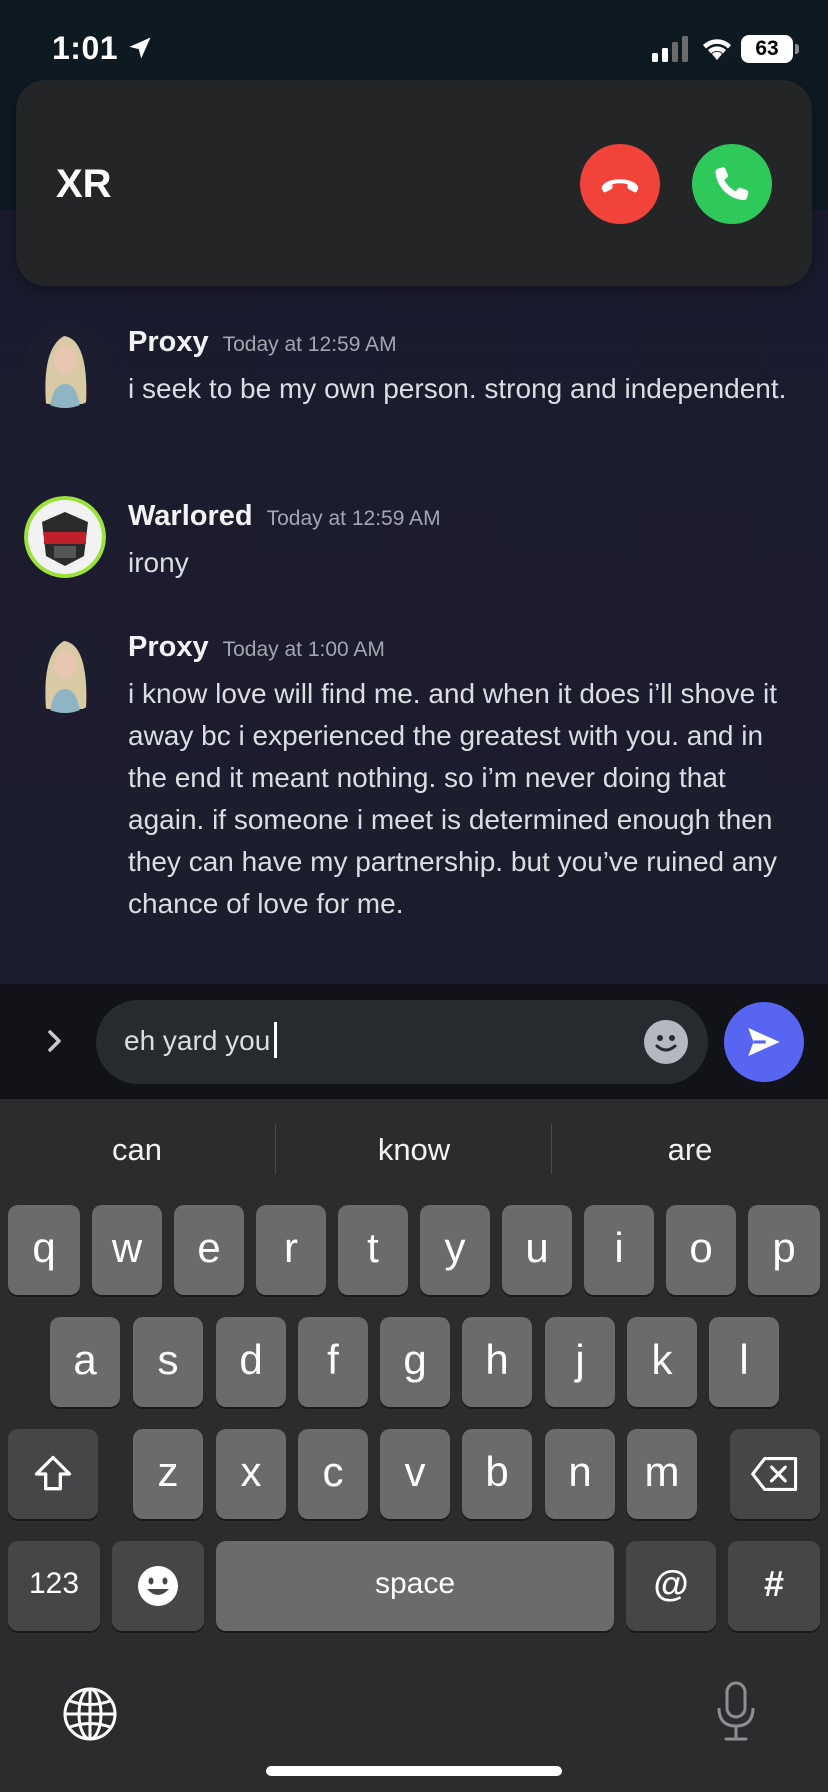 Image resolution: width=828 pixels, height=1792 pixels. What do you see at coordinates (455, 1250) in the screenshot?
I see `key-y: y` at bounding box center [455, 1250].